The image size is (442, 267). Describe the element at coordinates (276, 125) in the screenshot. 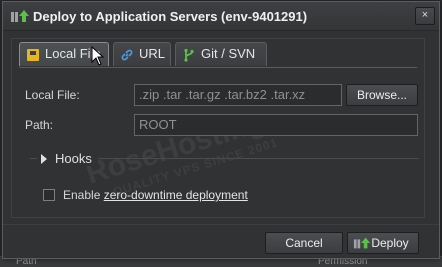

I see `path-input: ROOT` at that location.